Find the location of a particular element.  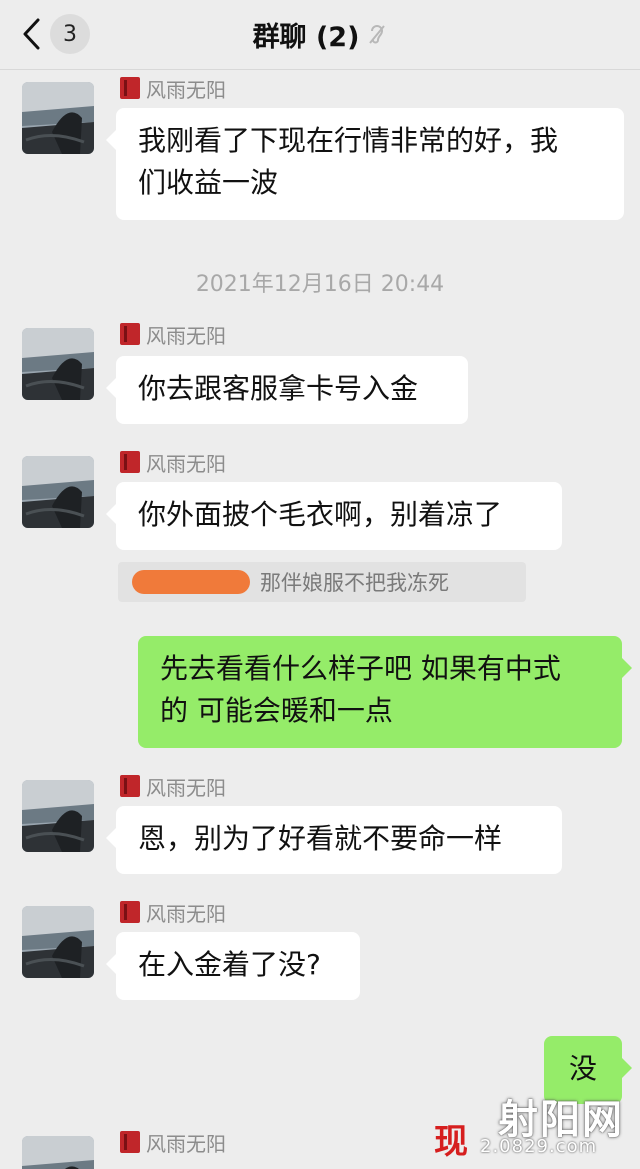

message-bubble: 你外面披个毛衣啊，别着凉了 is located at coordinates (334, 516).